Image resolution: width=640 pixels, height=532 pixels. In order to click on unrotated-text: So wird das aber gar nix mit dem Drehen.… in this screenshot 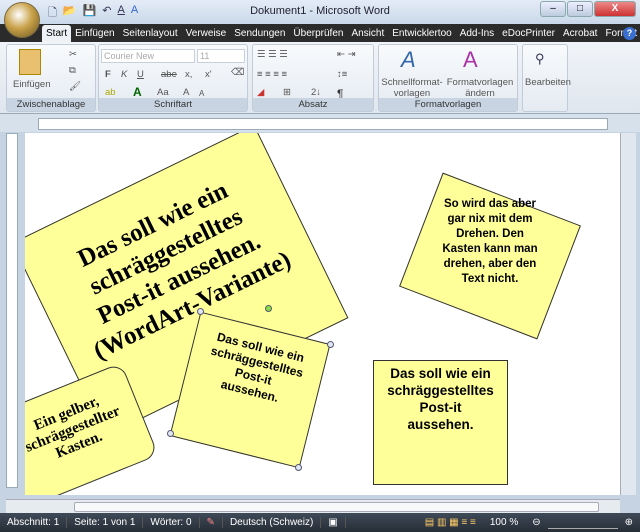, I will do `click(490, 242)`.